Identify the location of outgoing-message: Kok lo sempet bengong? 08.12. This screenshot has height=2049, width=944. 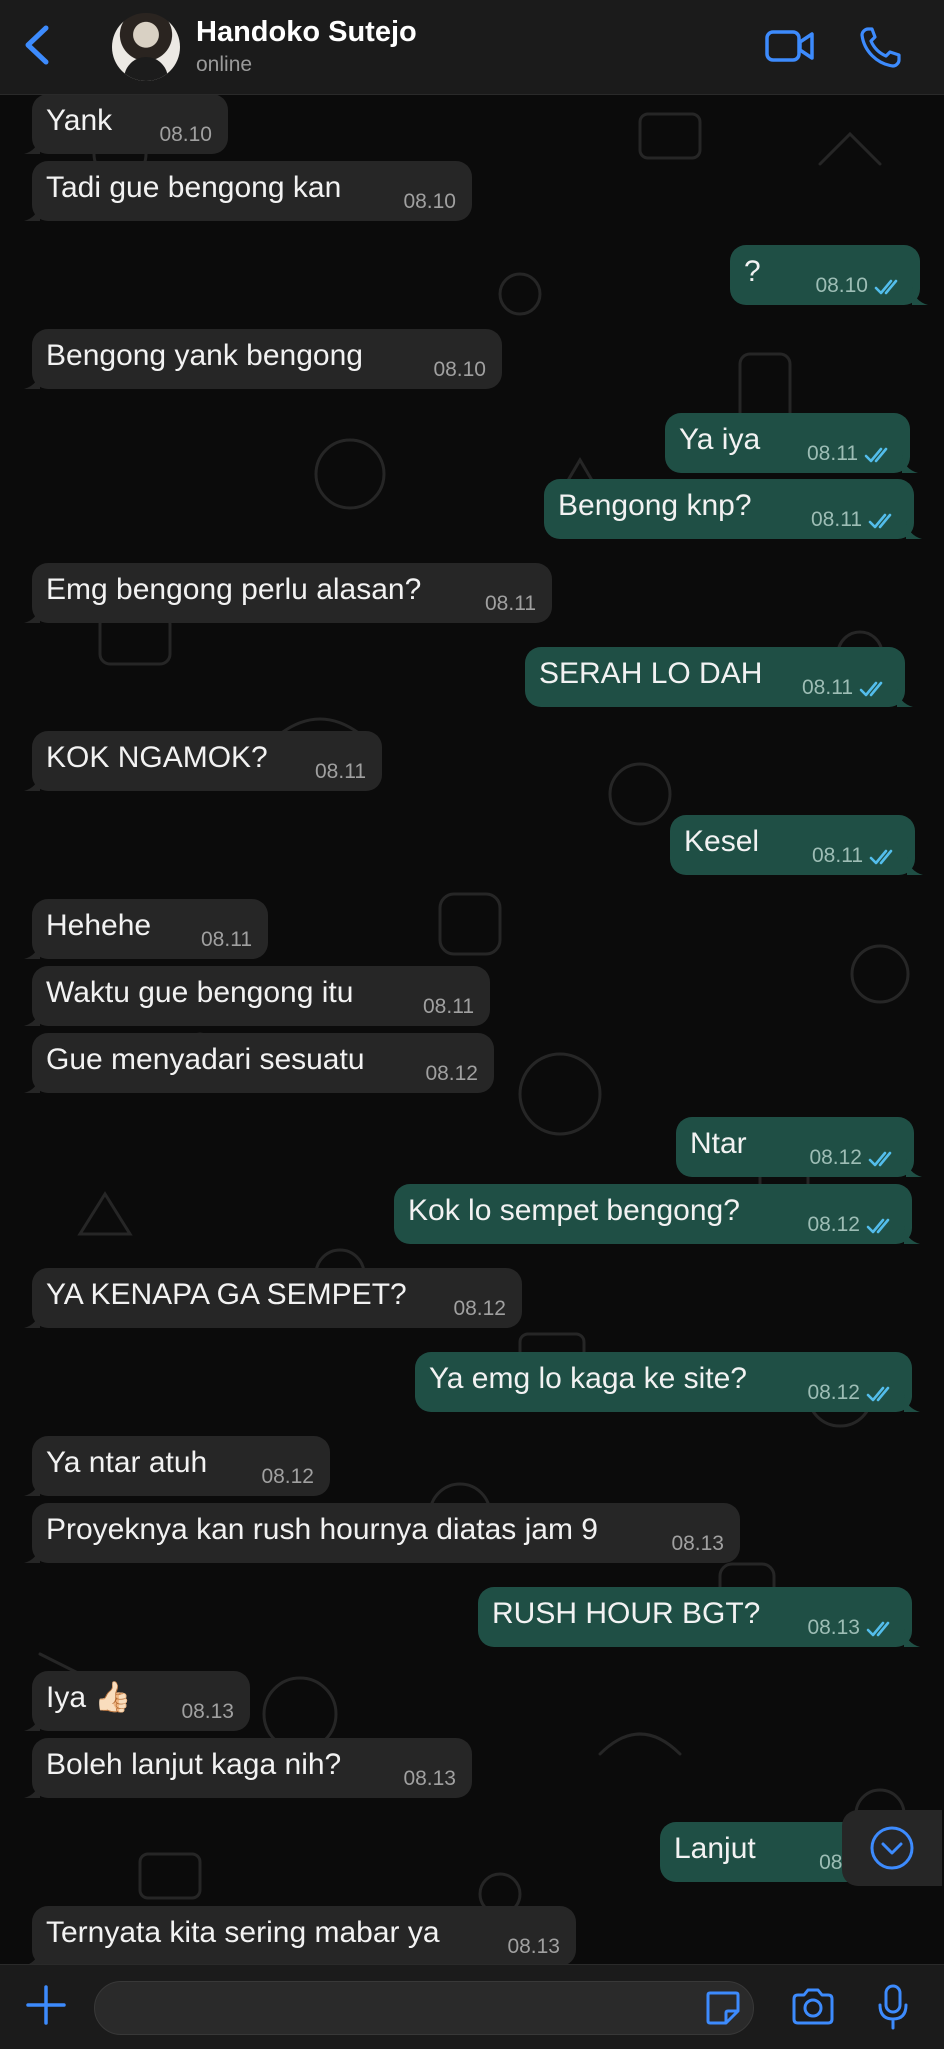
(657, 1214).